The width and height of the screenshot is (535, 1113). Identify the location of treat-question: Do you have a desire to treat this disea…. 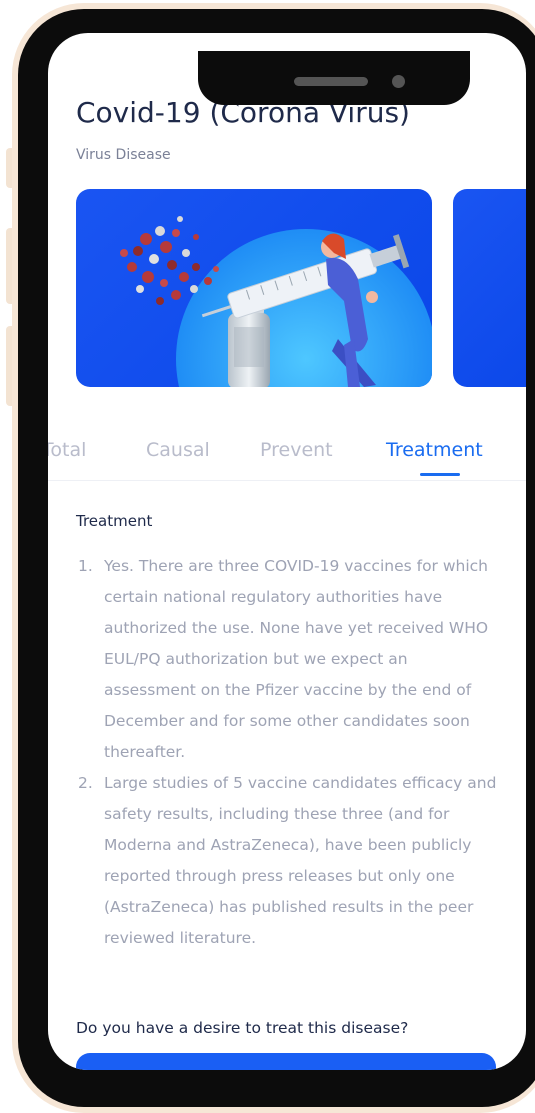
(242, 1028).